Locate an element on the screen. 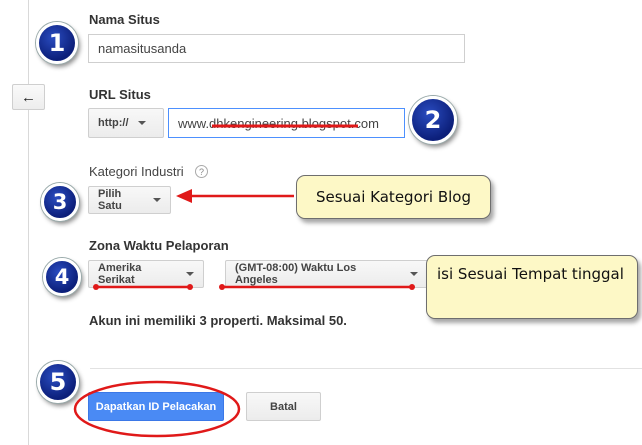 This screenshot has height=445, width=642. timezone-mark-dot-left is located at coordinates (222, 287).